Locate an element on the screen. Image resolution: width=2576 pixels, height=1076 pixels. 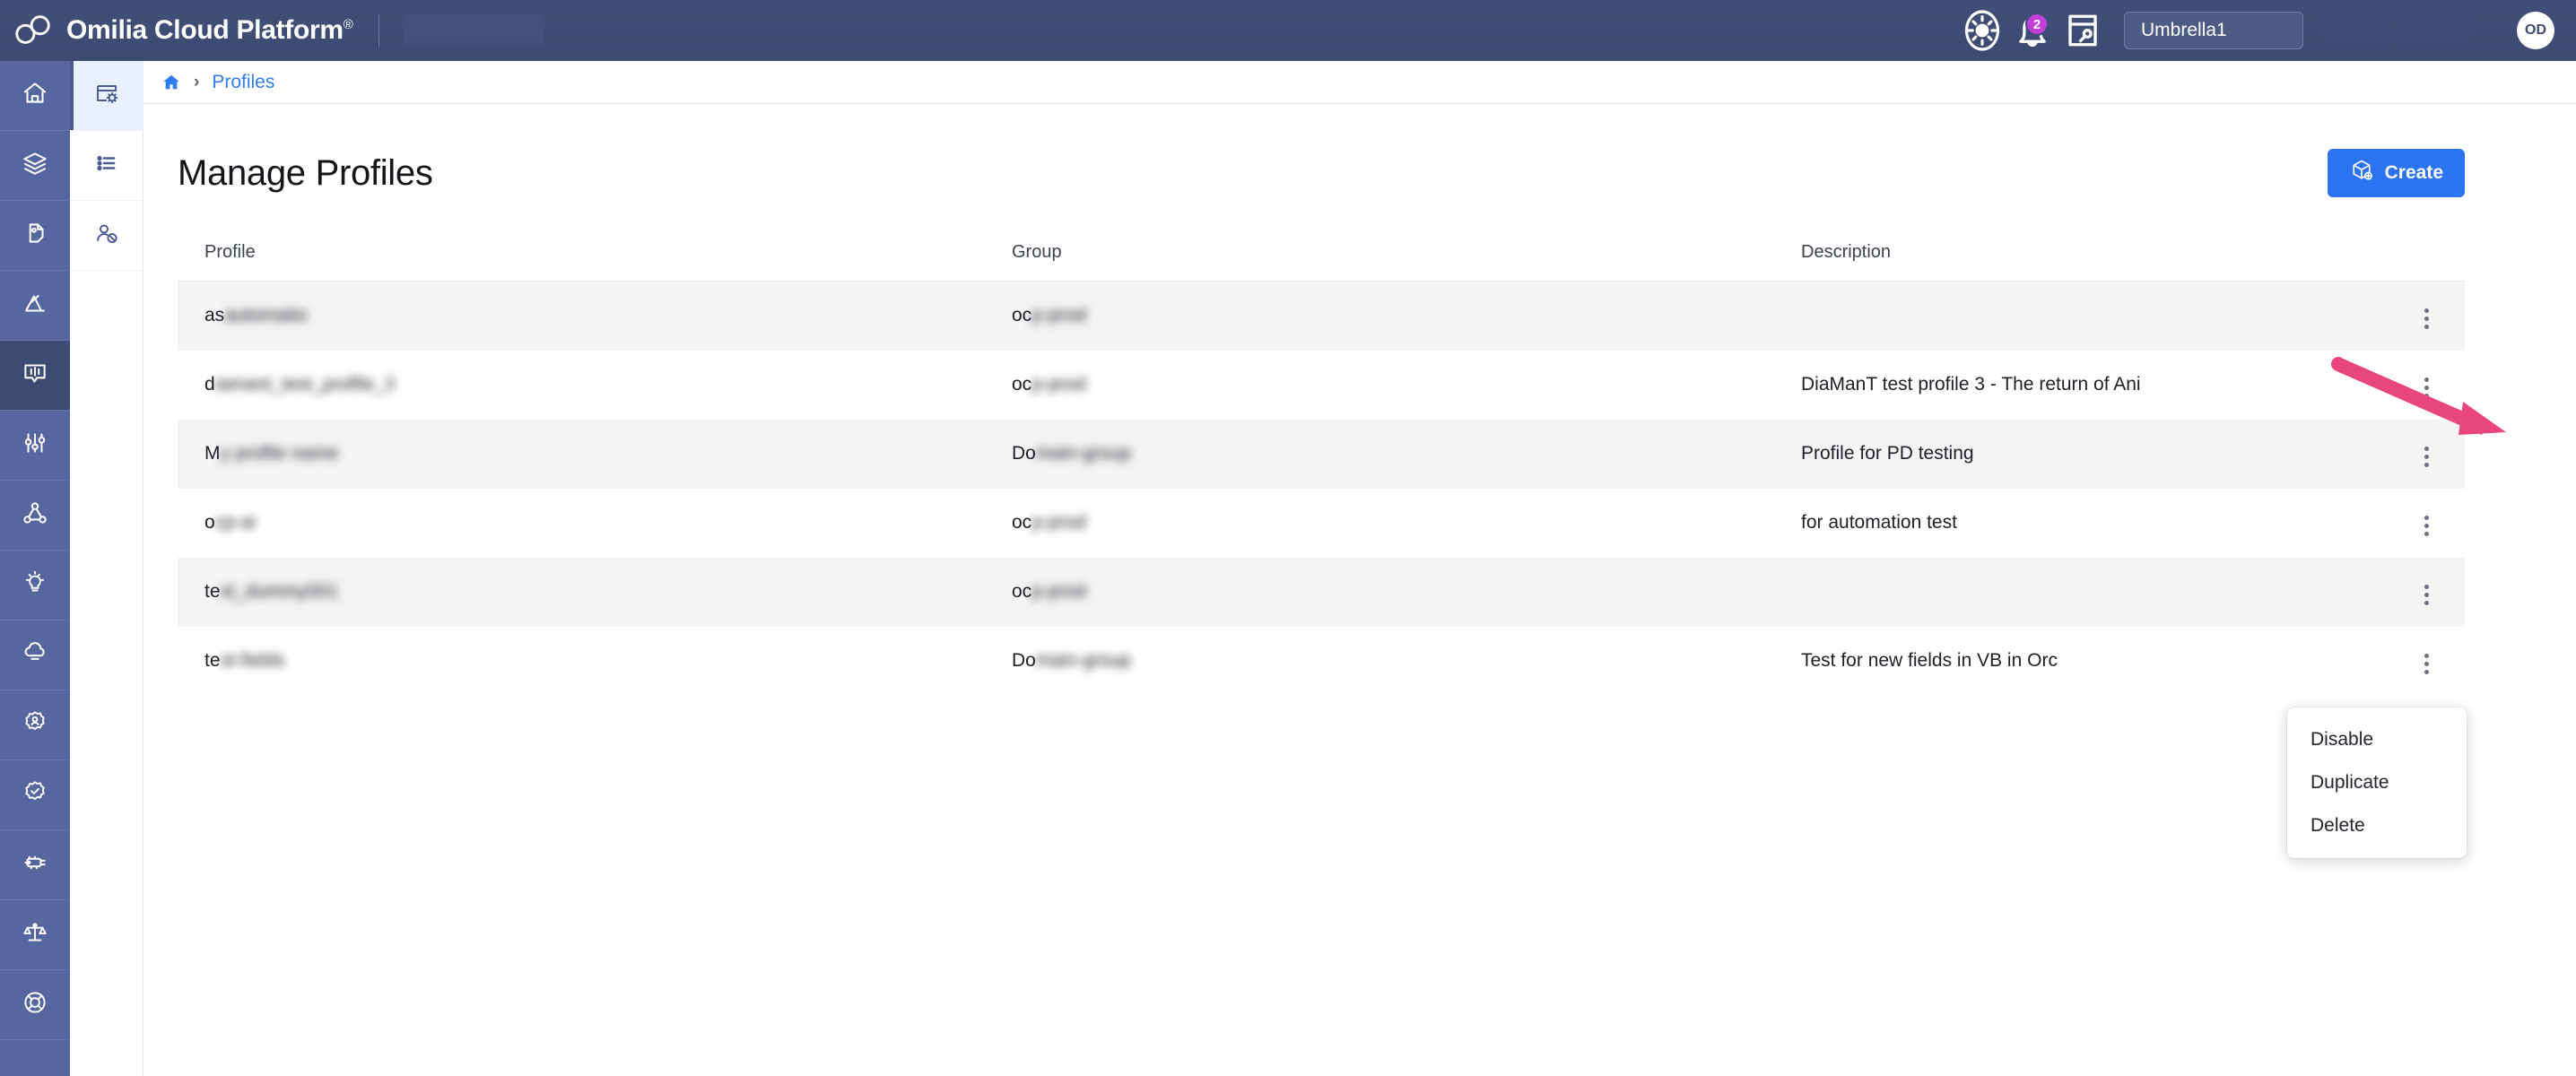
top-bar-actions: 2 Umbrella1 OD is located at coordinates (2266, 30).